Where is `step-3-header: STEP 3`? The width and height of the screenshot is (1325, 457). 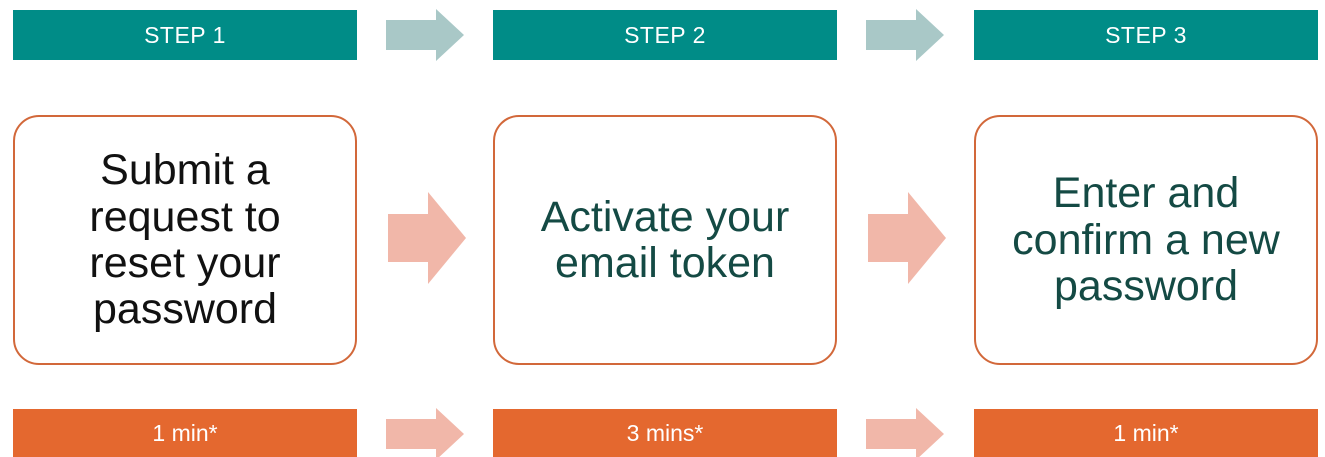 step-3-header: STEP 3 is located at coordinates (1146, 35).